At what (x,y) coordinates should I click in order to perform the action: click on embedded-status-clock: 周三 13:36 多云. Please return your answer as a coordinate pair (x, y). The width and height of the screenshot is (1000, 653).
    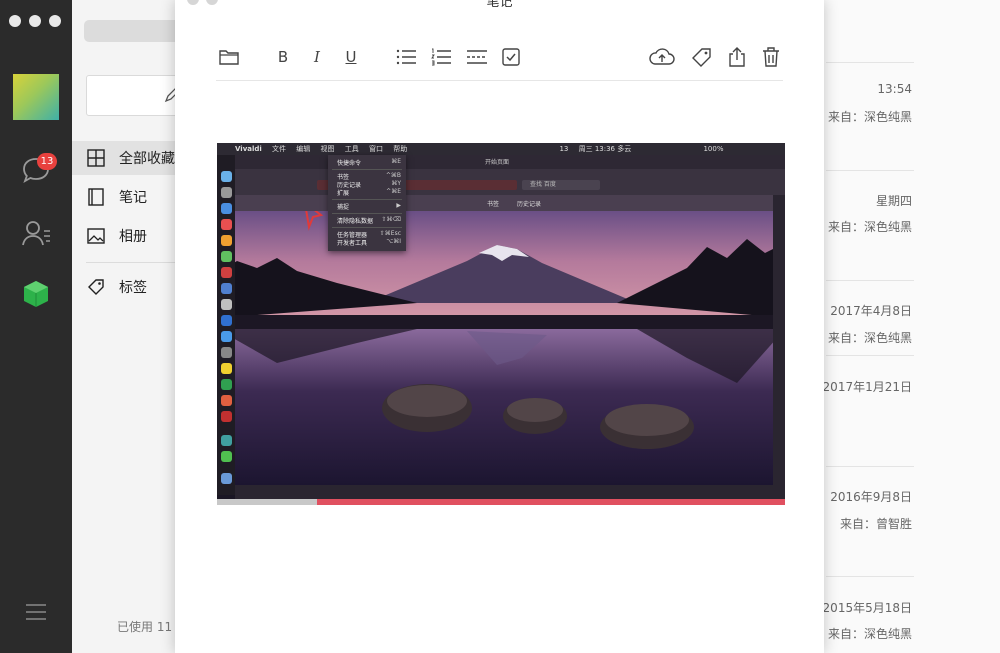
    Looking at the image, I should click on (605, 149).